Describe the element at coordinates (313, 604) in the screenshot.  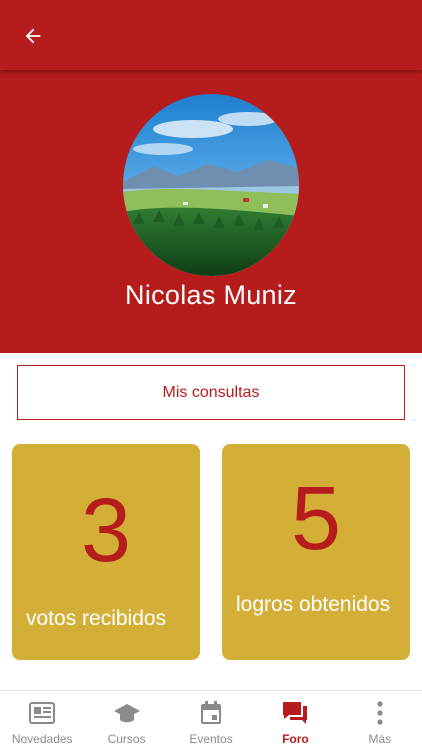
I see `achievements-label: logros obtenidos` at that location.